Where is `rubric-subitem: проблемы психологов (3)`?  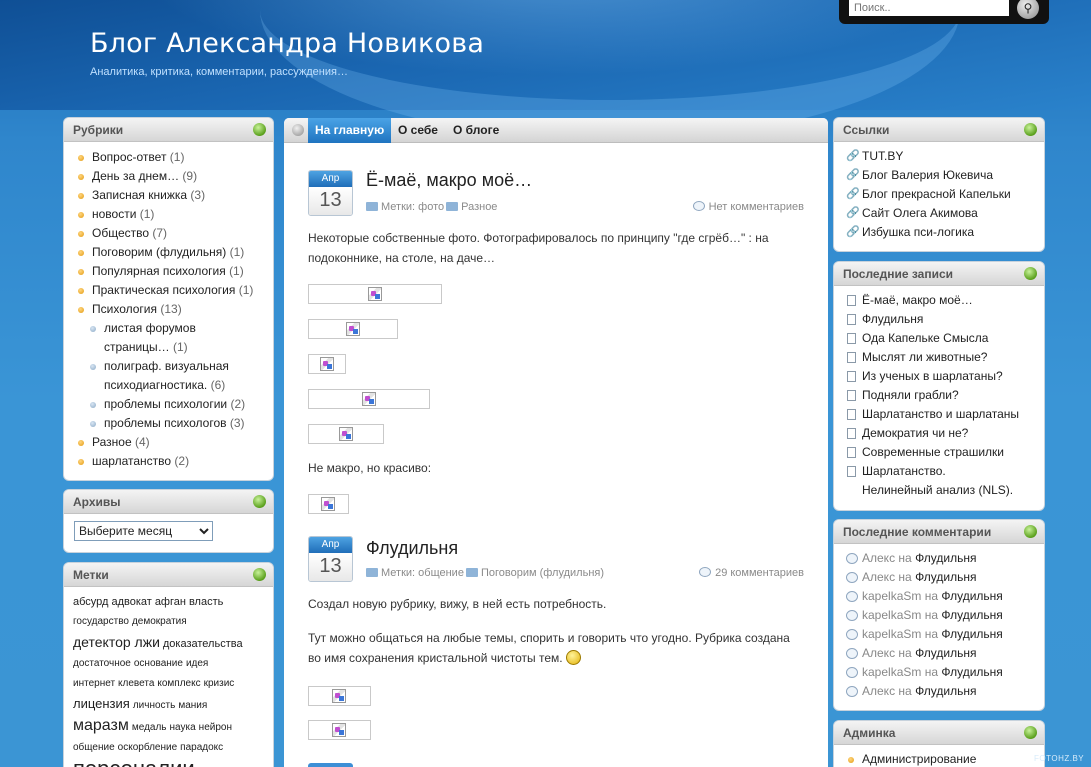
rubric-subitem: проблемы психологов (3) is located at coordinates (174, 423).